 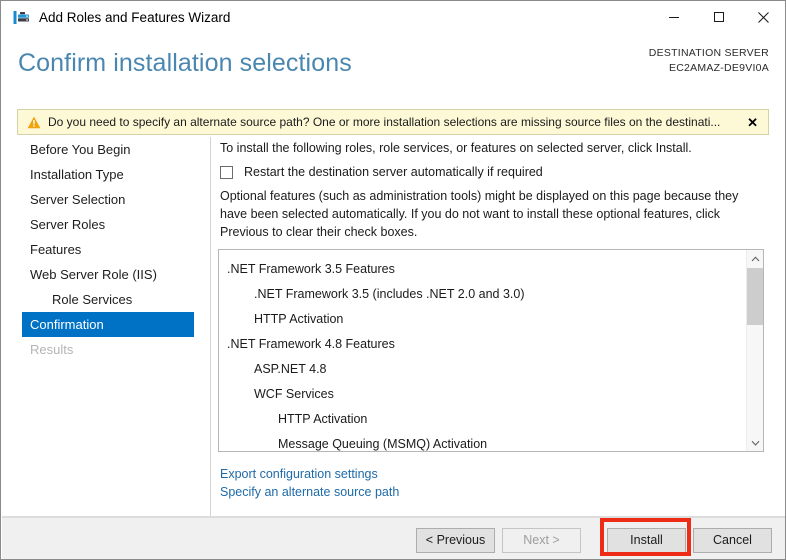 What do you see at coordinates (56, 249) in the screenshot?
I see `sidebar-item-label: Features` at bounding box center [56, 249].